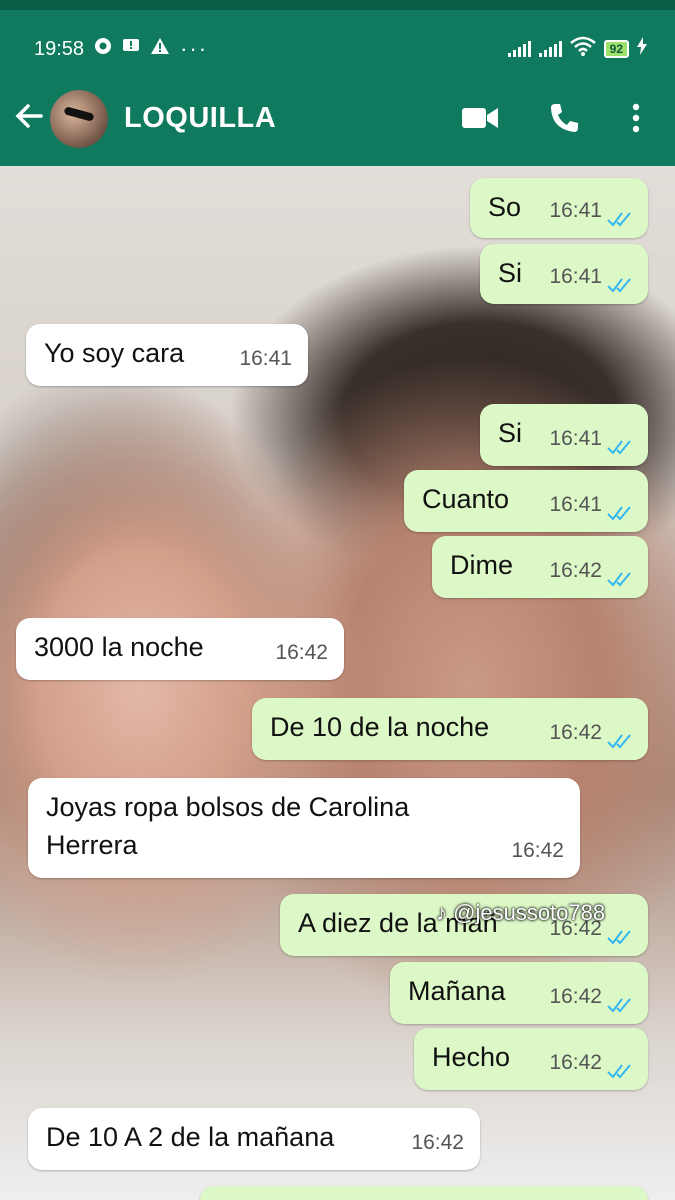 The width and height of the screenshot is (675, 1200). What do you see at coordinates (79, 114) in the screenshot?
I see `avatar-glasses` at bounding box center [79, 114].